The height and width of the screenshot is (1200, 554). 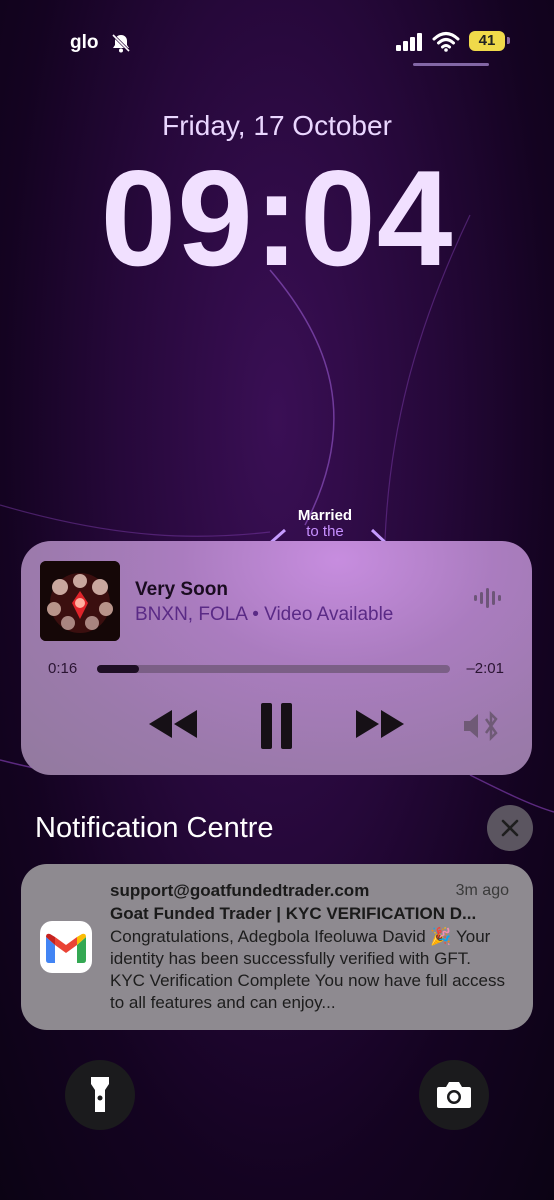 What do you see at coordinates (173, 726) in the screenshot?
I see `rewind-icon` at bounding box center [173, 726].